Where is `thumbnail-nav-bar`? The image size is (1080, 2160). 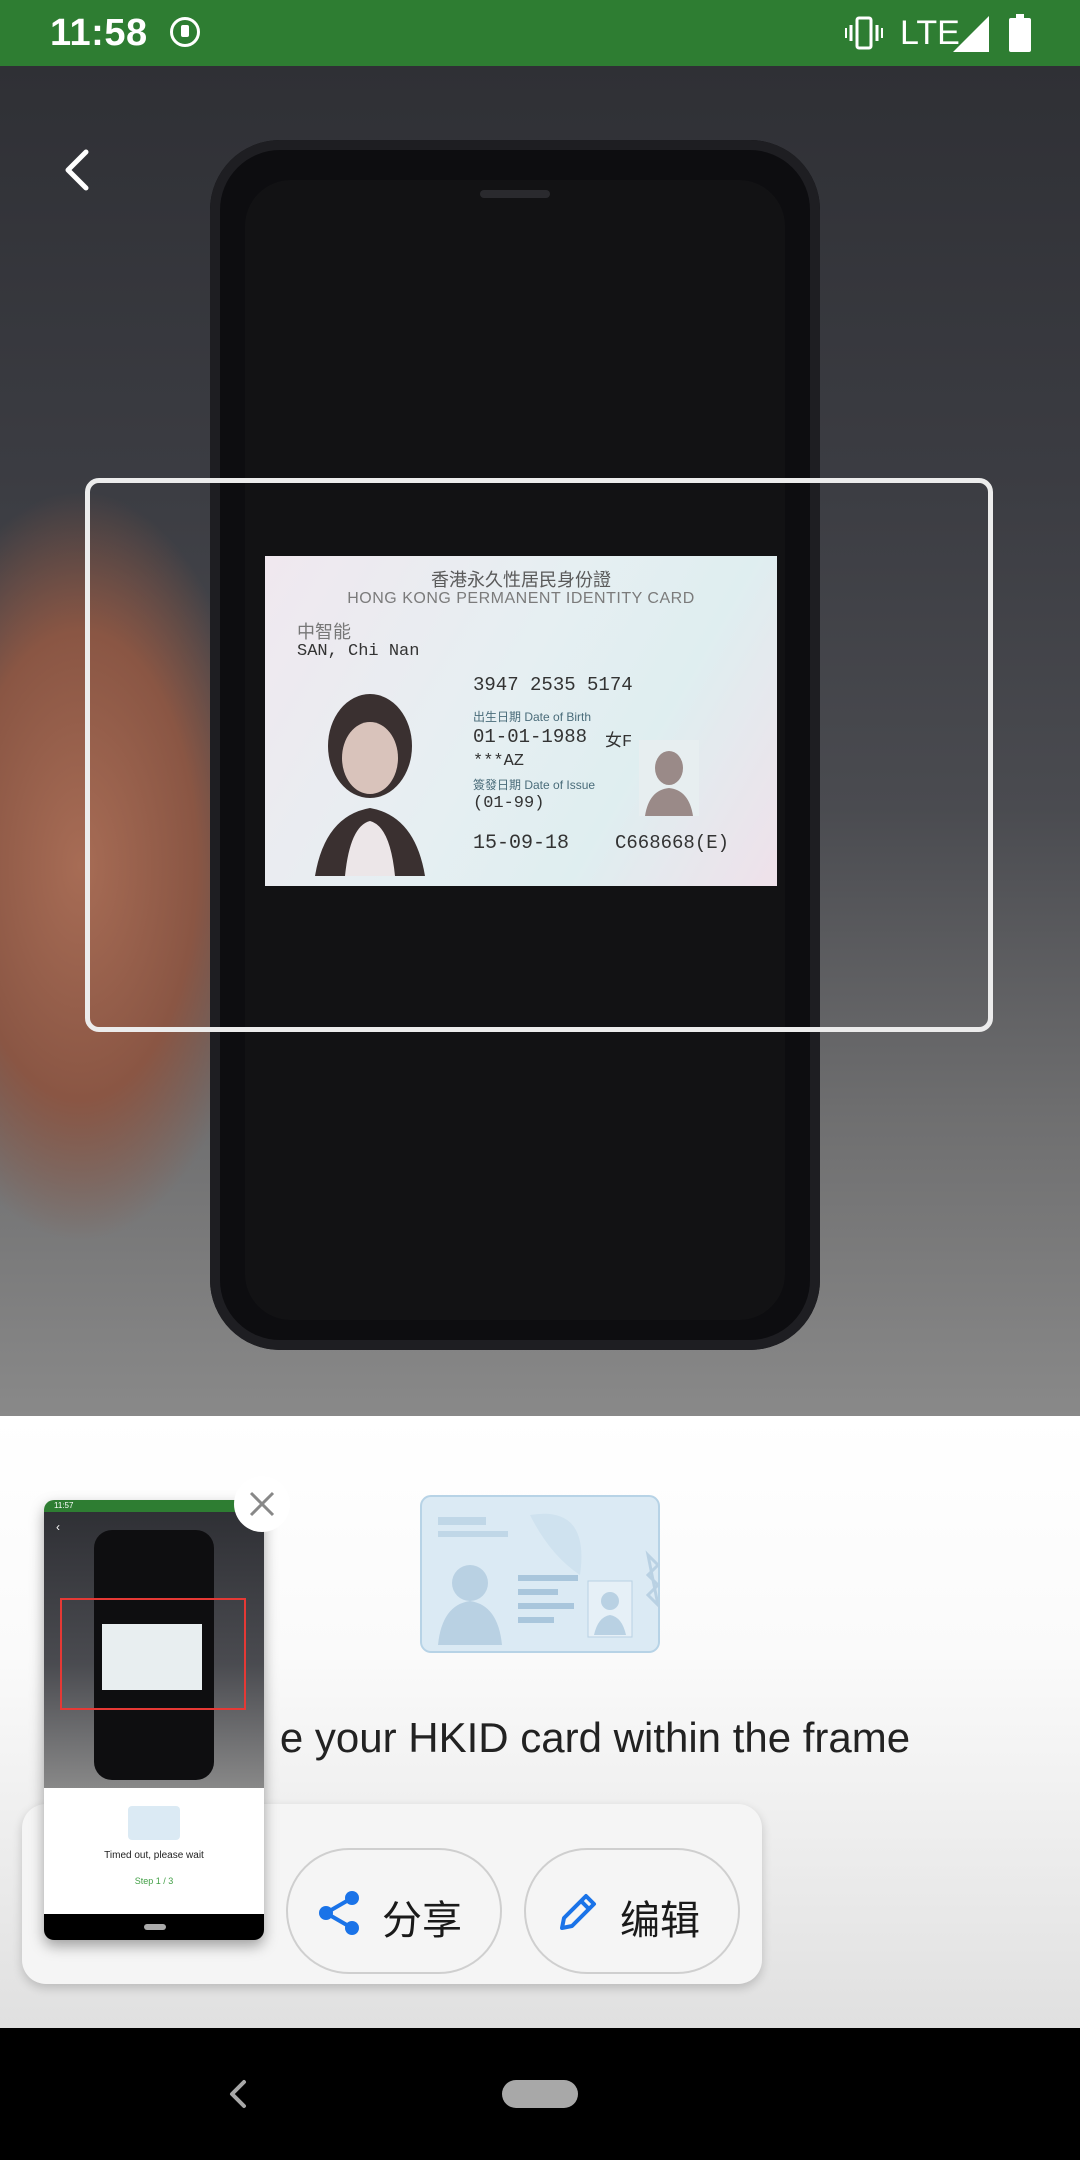
thumbnail-nav-bar is located at coordinates (154, 1927).